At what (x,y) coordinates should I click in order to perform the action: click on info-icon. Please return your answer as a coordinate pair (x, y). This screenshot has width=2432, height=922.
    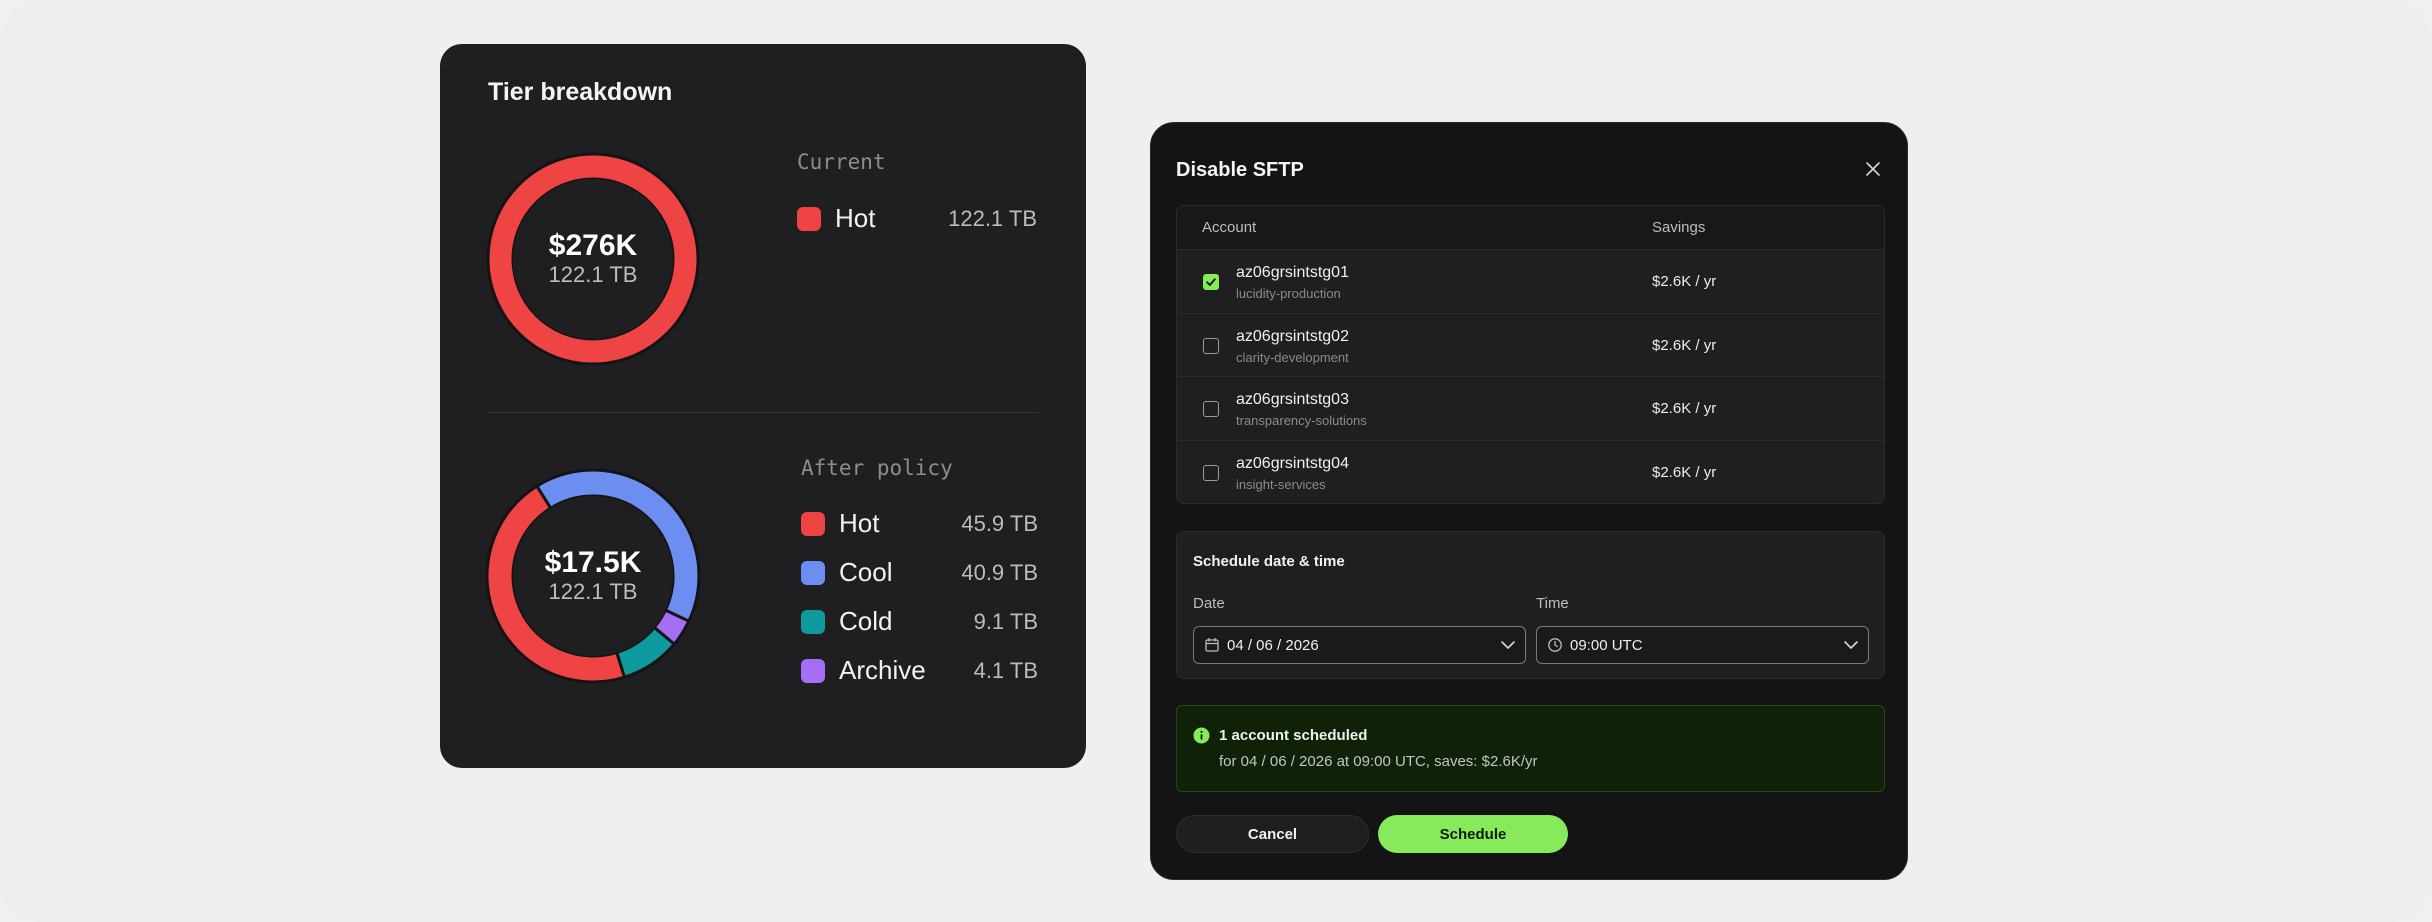
    Looking at the image, I should click on (1201, 735).